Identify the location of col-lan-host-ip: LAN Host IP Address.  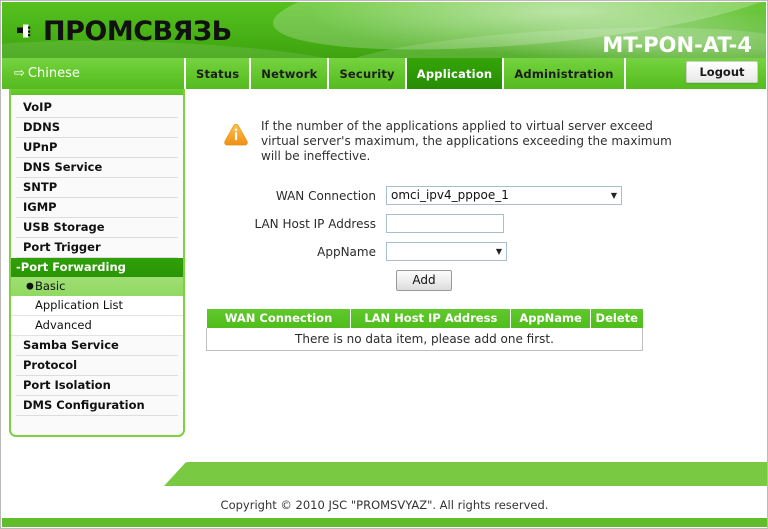
(431, 318).